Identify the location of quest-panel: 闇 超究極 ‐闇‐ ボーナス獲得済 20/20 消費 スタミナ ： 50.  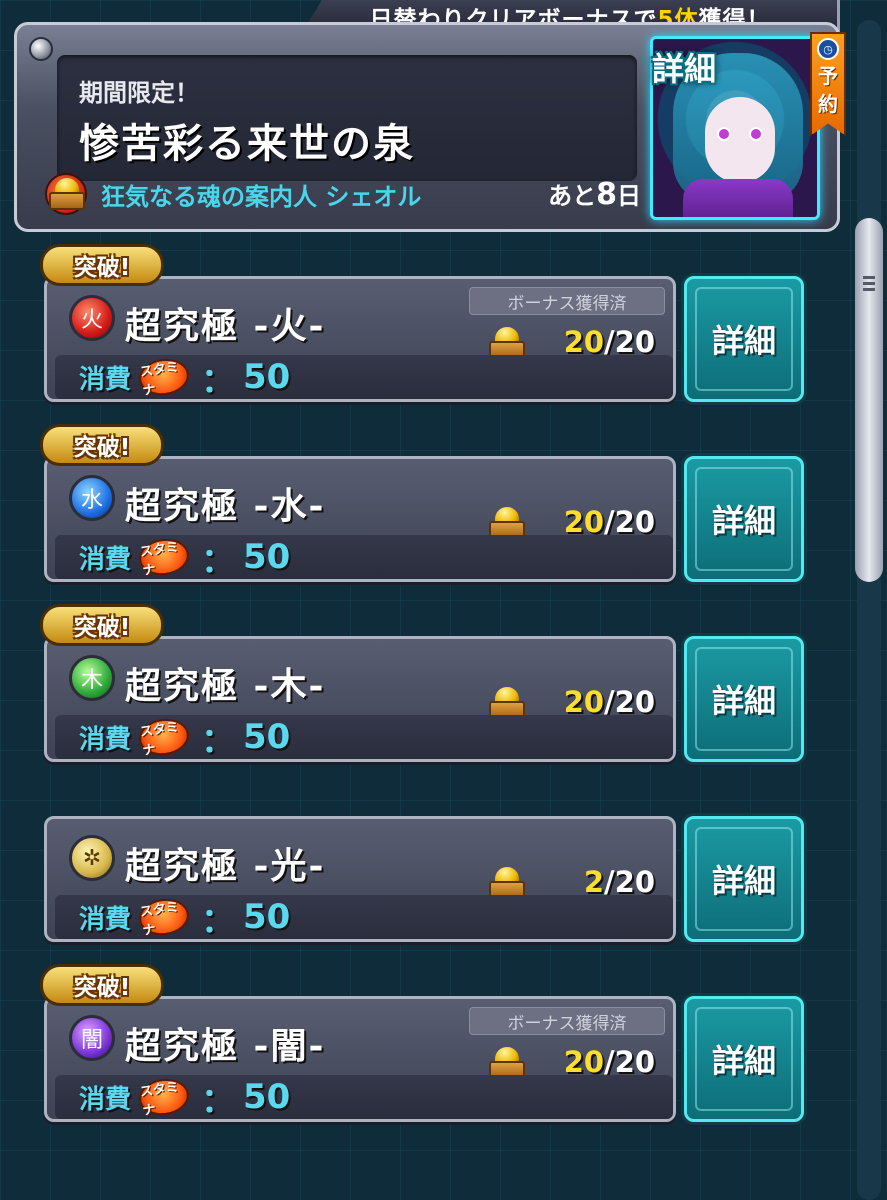
(360, 1059).